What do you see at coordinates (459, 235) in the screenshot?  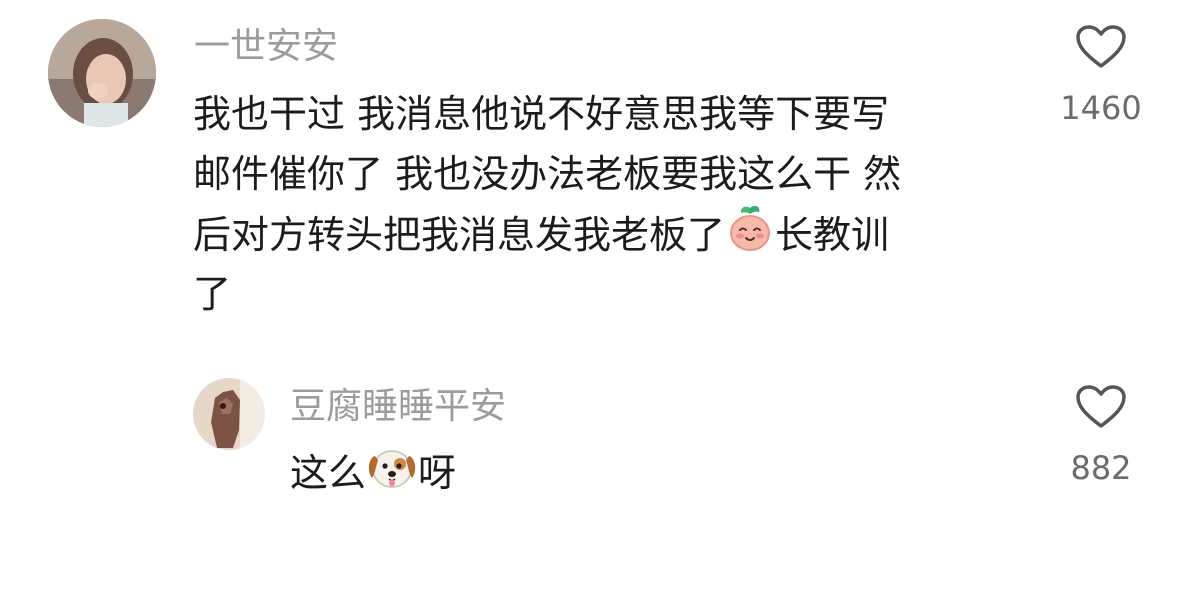 I see `comment-line-segment: 后对方转头把我消息发我老板了` at bounding box center [459, 235].